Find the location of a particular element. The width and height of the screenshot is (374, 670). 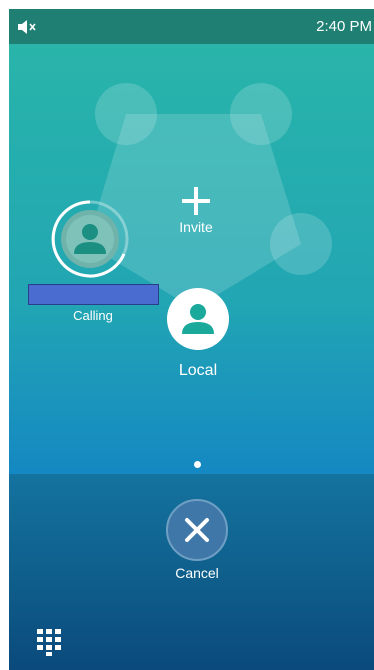

empty-slot-top-right is located at coordinates (261, 114).